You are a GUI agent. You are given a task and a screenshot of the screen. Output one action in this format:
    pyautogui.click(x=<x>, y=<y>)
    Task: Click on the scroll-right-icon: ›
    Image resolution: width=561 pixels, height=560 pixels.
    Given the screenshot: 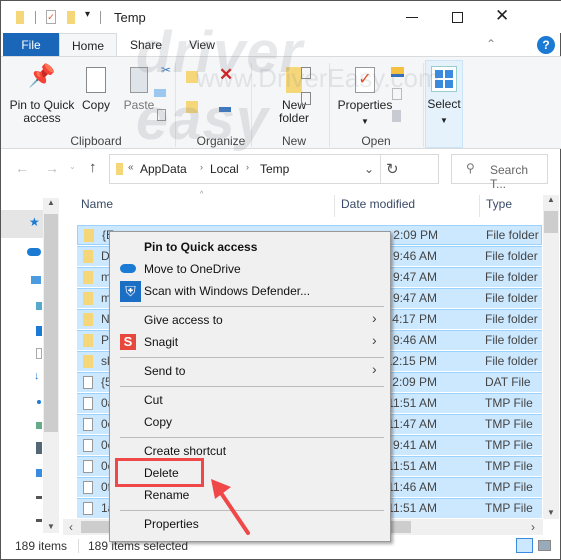 What is the action you would take?
    pyautogui.click(x=533, y=527)
    